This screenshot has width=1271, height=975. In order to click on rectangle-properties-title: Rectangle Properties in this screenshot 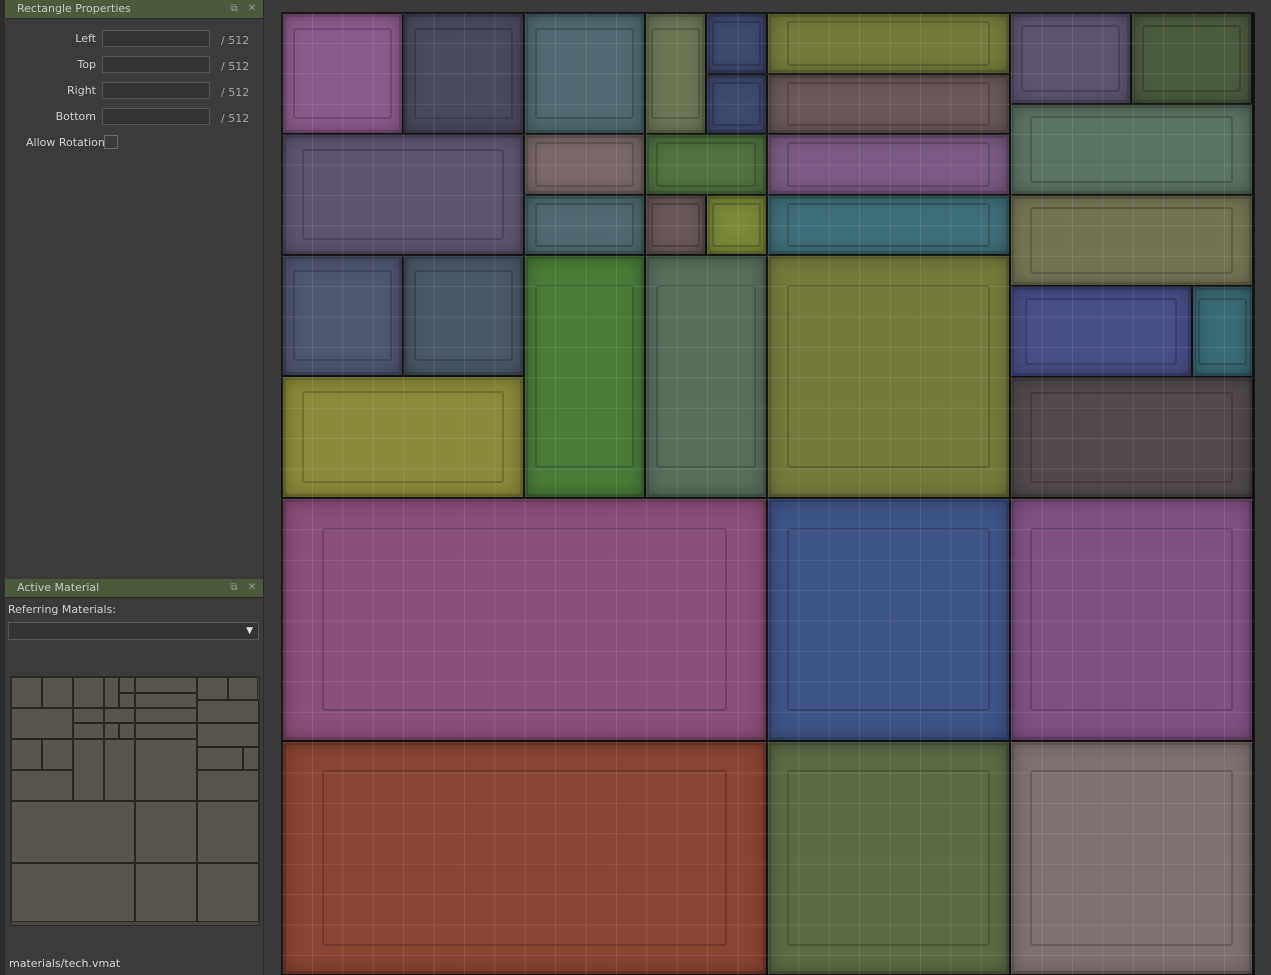, I will do `click(74, 8)`.